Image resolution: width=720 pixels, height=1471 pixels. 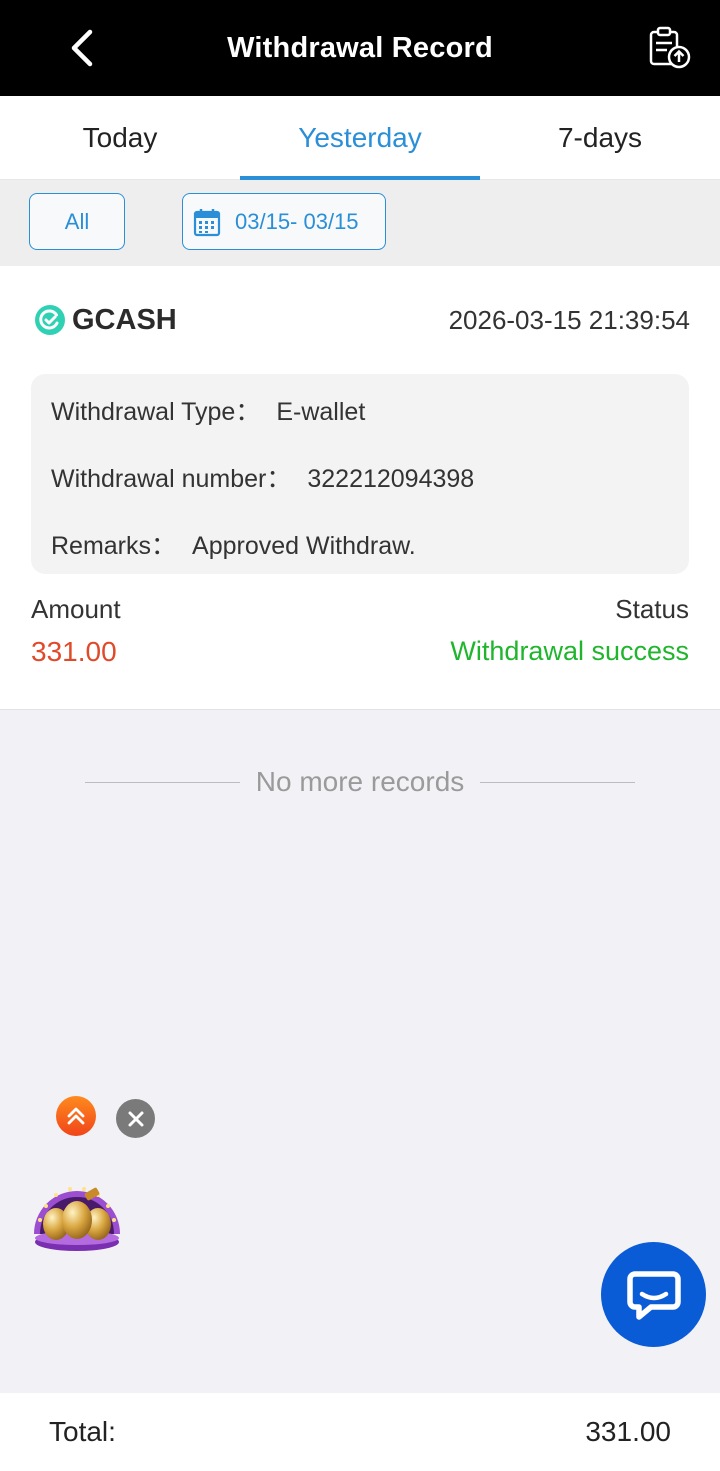 I want to click on customer-support-button, so click(x=653, y=1294).